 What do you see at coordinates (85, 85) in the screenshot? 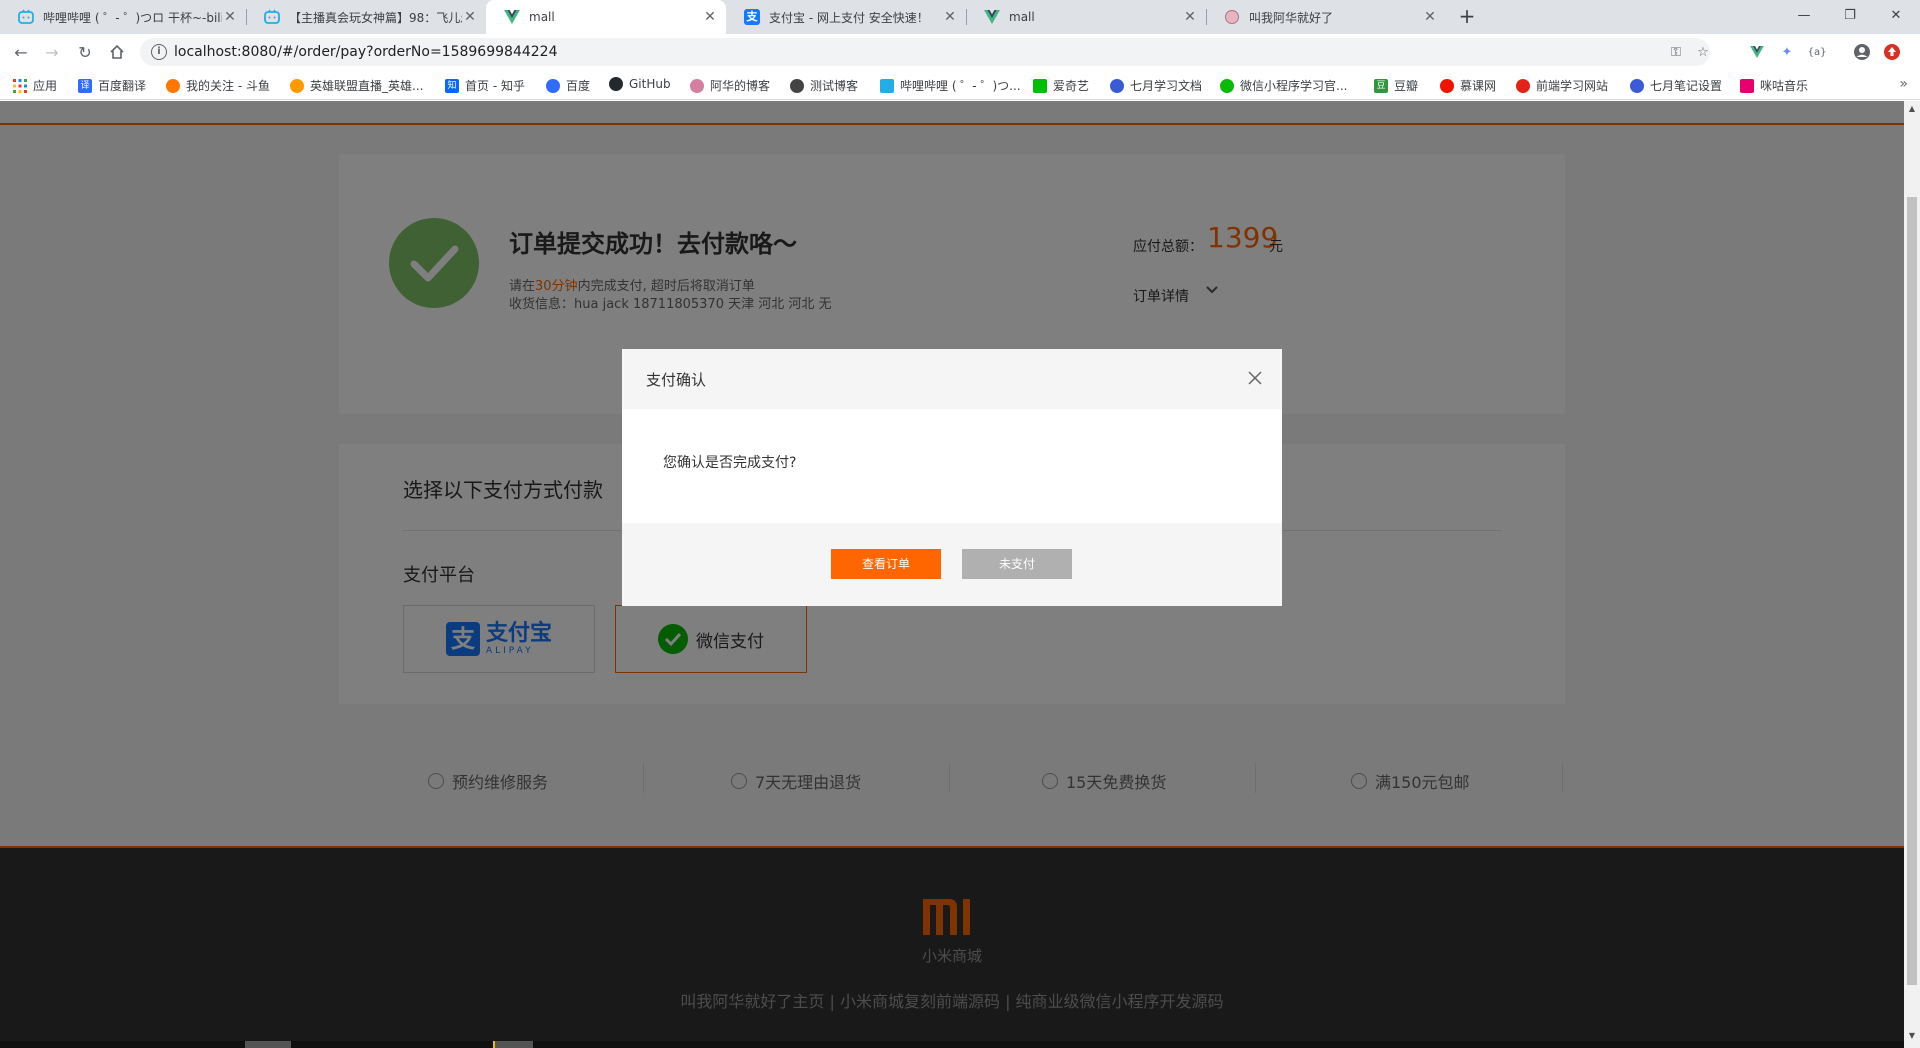
I see `translate-icon: 译` at bounding box center [85, 85].